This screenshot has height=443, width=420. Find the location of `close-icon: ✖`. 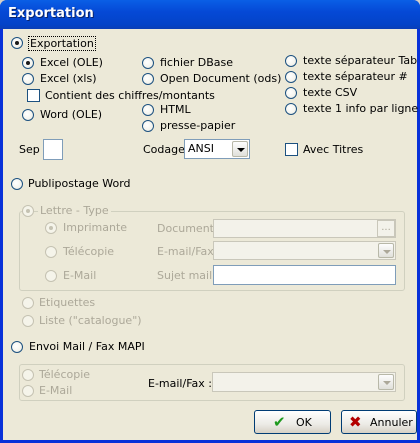

close-icon: ✖ is located at coordinates (355, 422).